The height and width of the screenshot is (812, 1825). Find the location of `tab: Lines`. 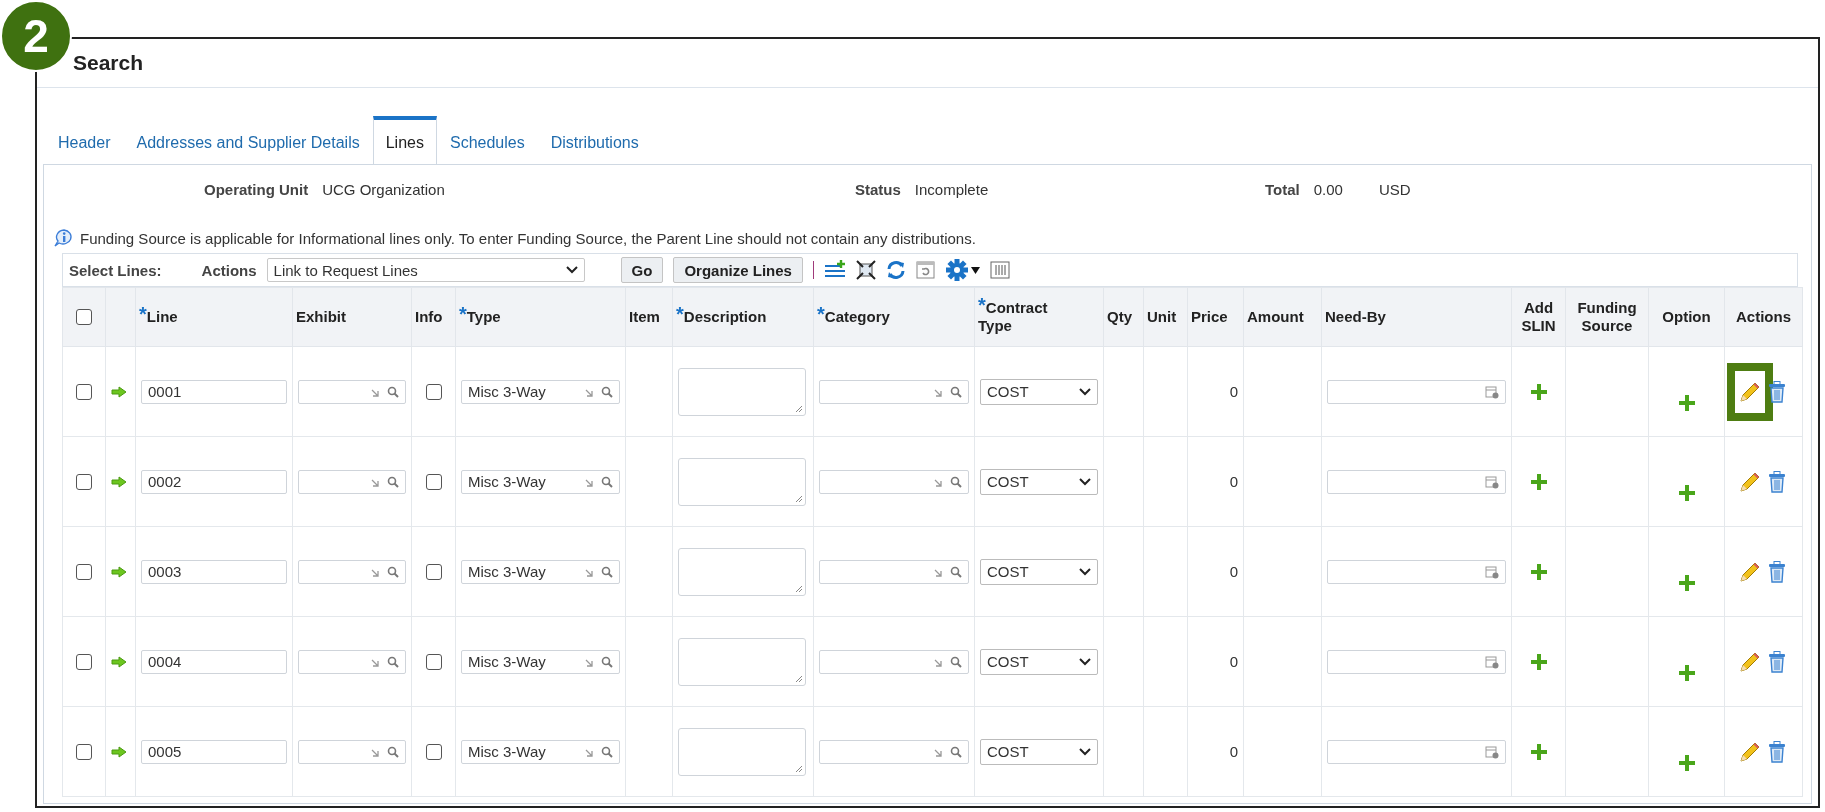

tab: Lines is located at coordinates (404, 140).